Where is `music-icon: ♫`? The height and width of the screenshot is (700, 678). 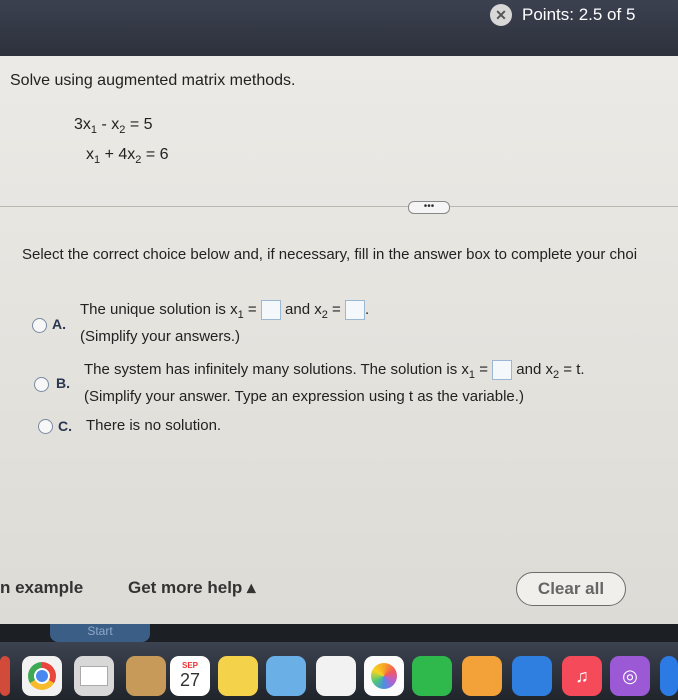
music-icon: ♫ is located at coordinates (582, 676).